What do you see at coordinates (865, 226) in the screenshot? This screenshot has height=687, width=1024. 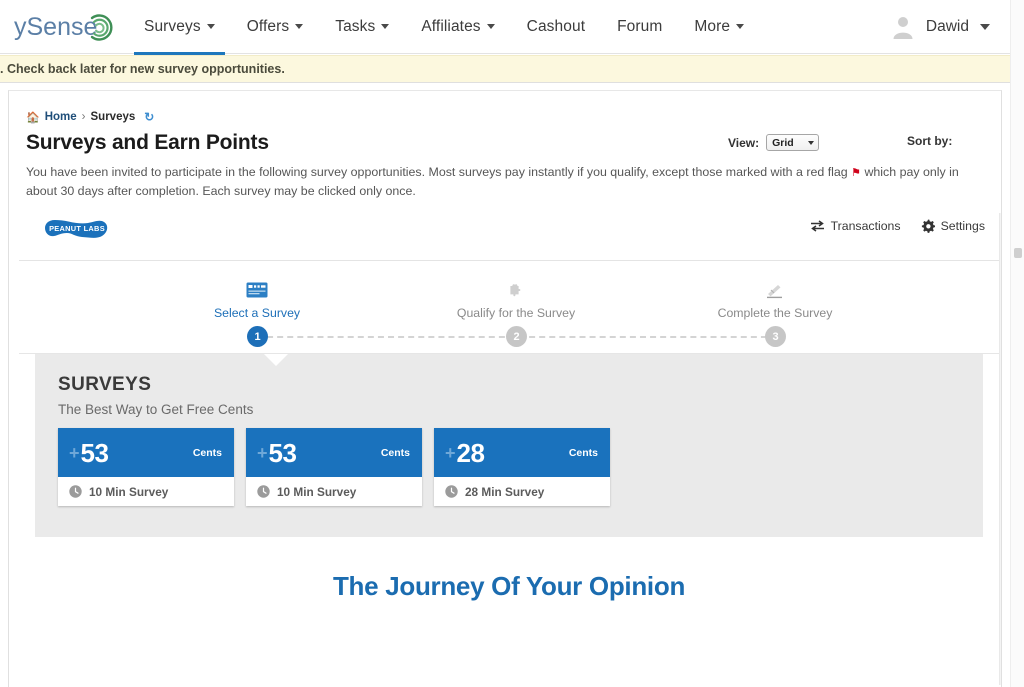 I see `transactions-label: Transactions` at bounding box center [865, 226].